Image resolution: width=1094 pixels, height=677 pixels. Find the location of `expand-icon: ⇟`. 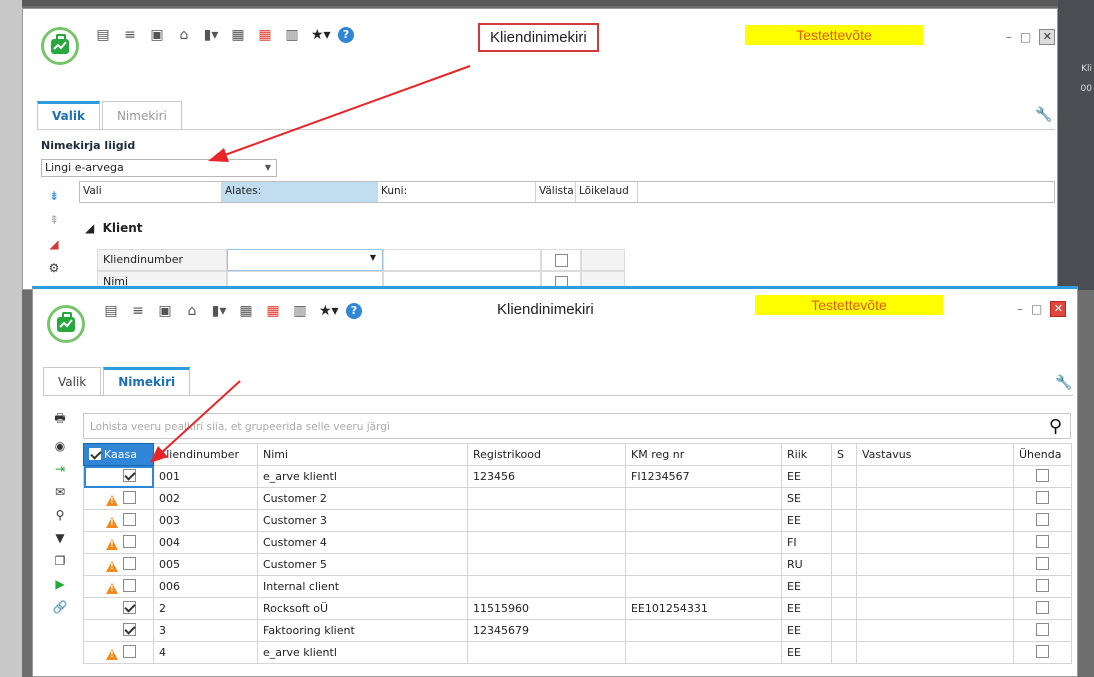

expand-icon: ⇟ is located at coordinates (54, 196).